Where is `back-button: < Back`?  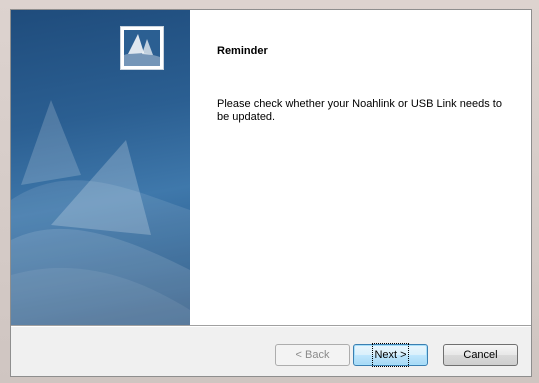
back-button: < Back is located at coordinates (312, 355).